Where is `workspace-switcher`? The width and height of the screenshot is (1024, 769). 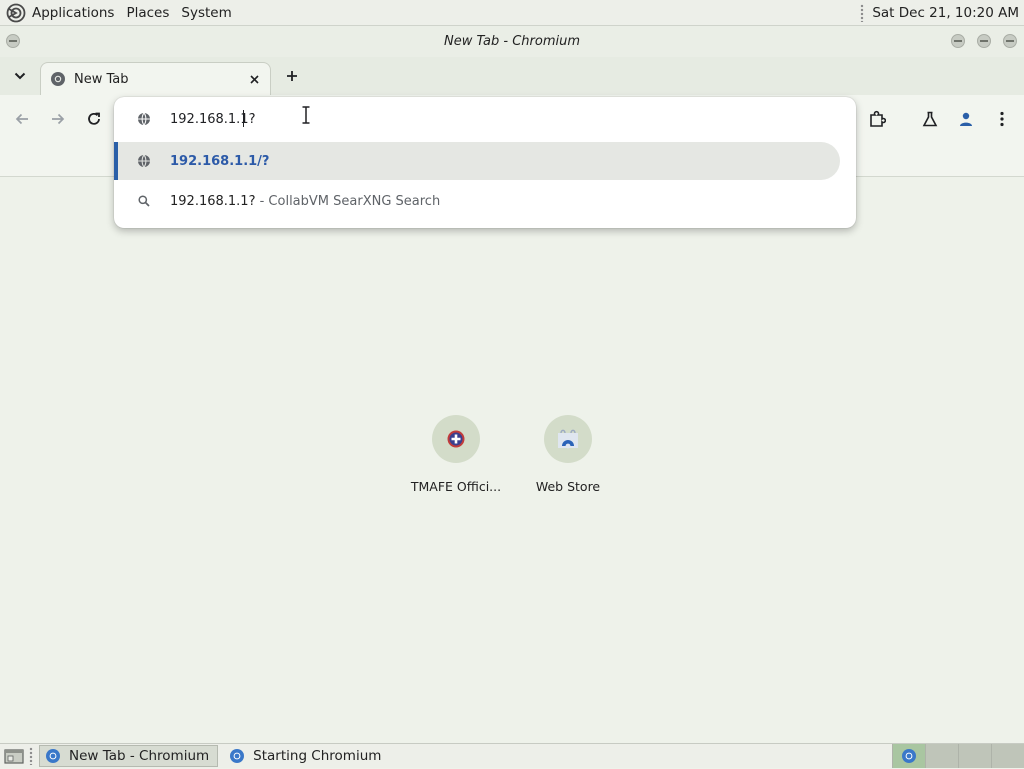
workspace-switcher is located at coordinates (958, 756).